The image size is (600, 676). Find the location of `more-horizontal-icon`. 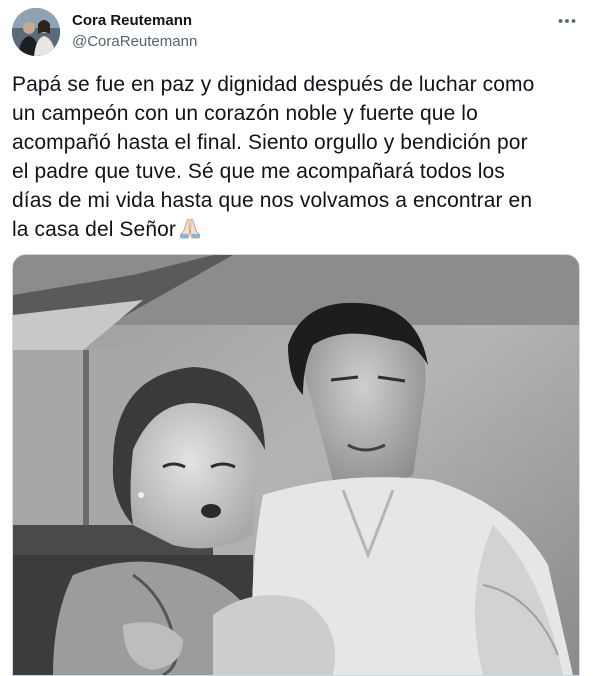

more-horizontal-icon is located at coordinates (567, 21).